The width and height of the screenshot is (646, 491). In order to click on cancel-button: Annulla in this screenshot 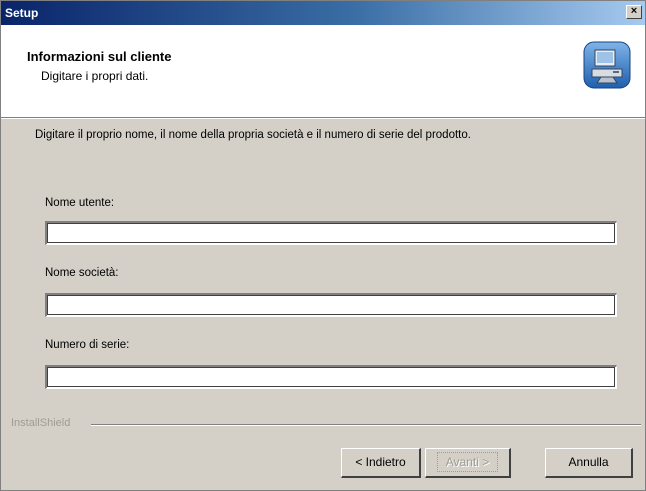, I will do `click(589, 463)`.